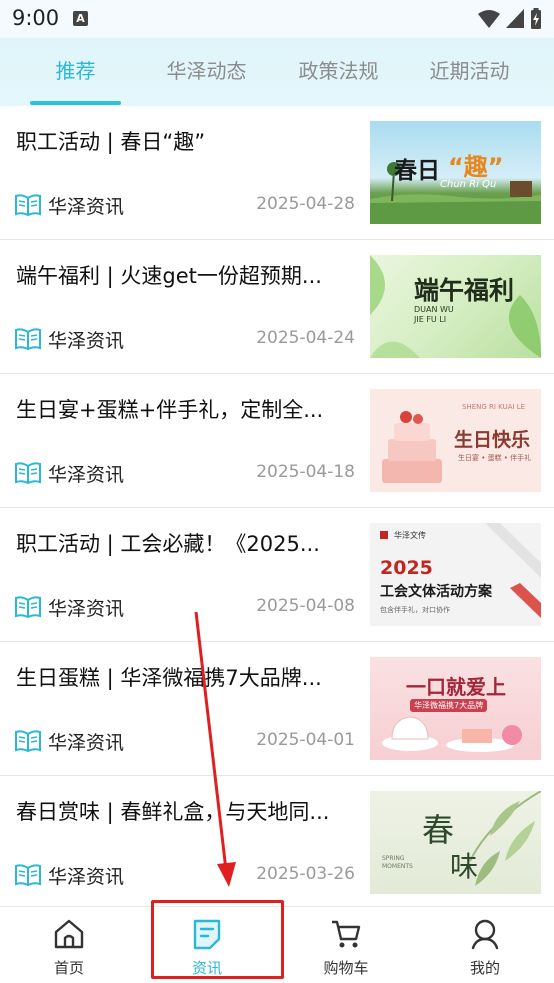  Describe the element at coordinates (455, 842) in the screenshot. I see `article-thumbnail: 春 味 SPRING MOMENTS` at that location.